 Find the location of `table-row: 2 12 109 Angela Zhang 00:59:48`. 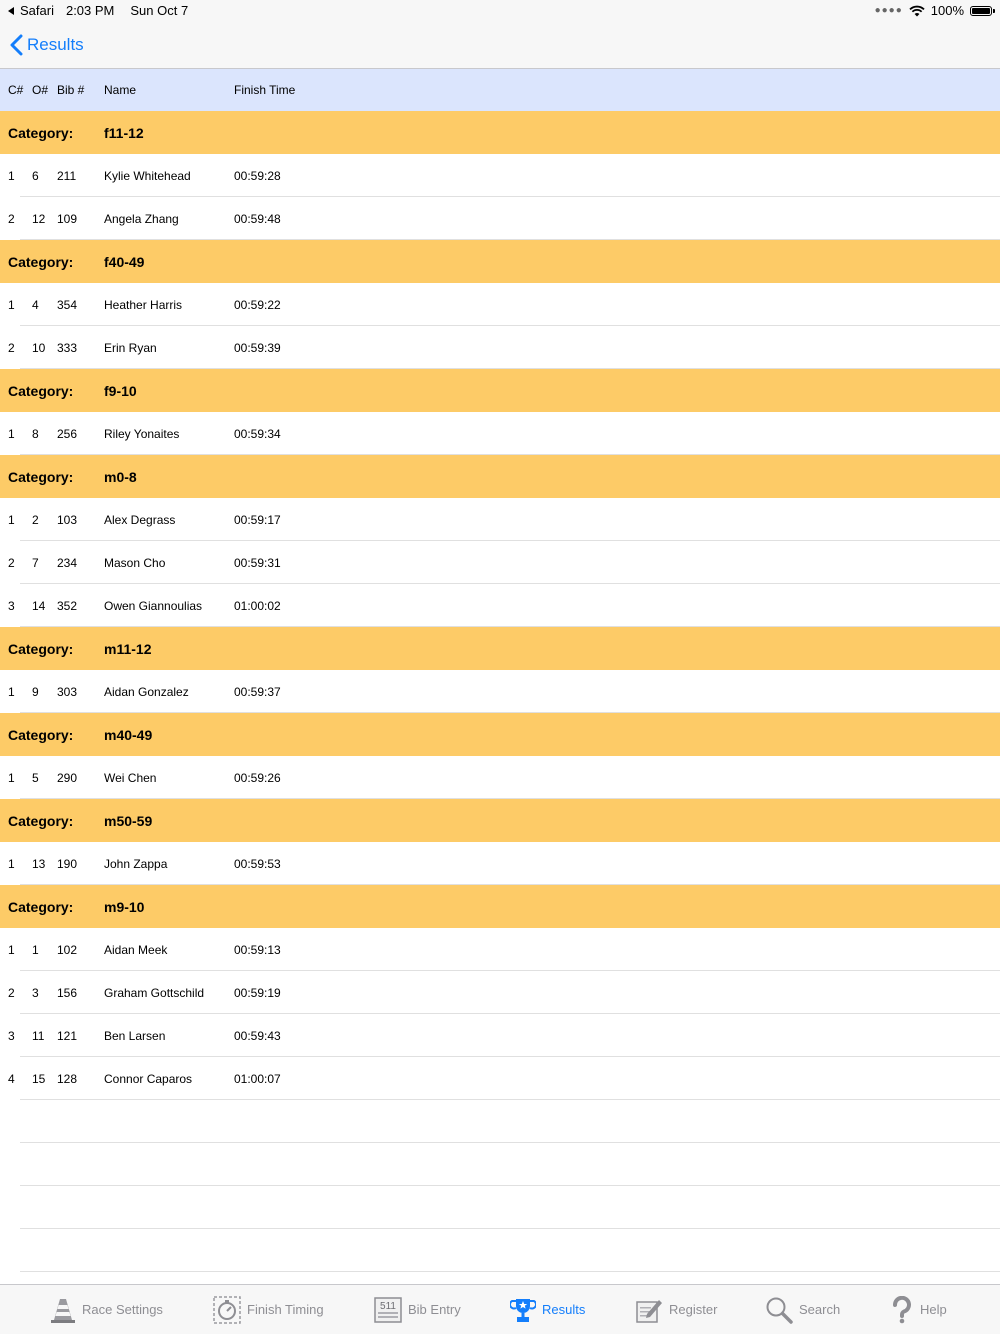

table-row: 2 12 109 Angela Zhang 00:59:48 is located at coordinates (500, 218).